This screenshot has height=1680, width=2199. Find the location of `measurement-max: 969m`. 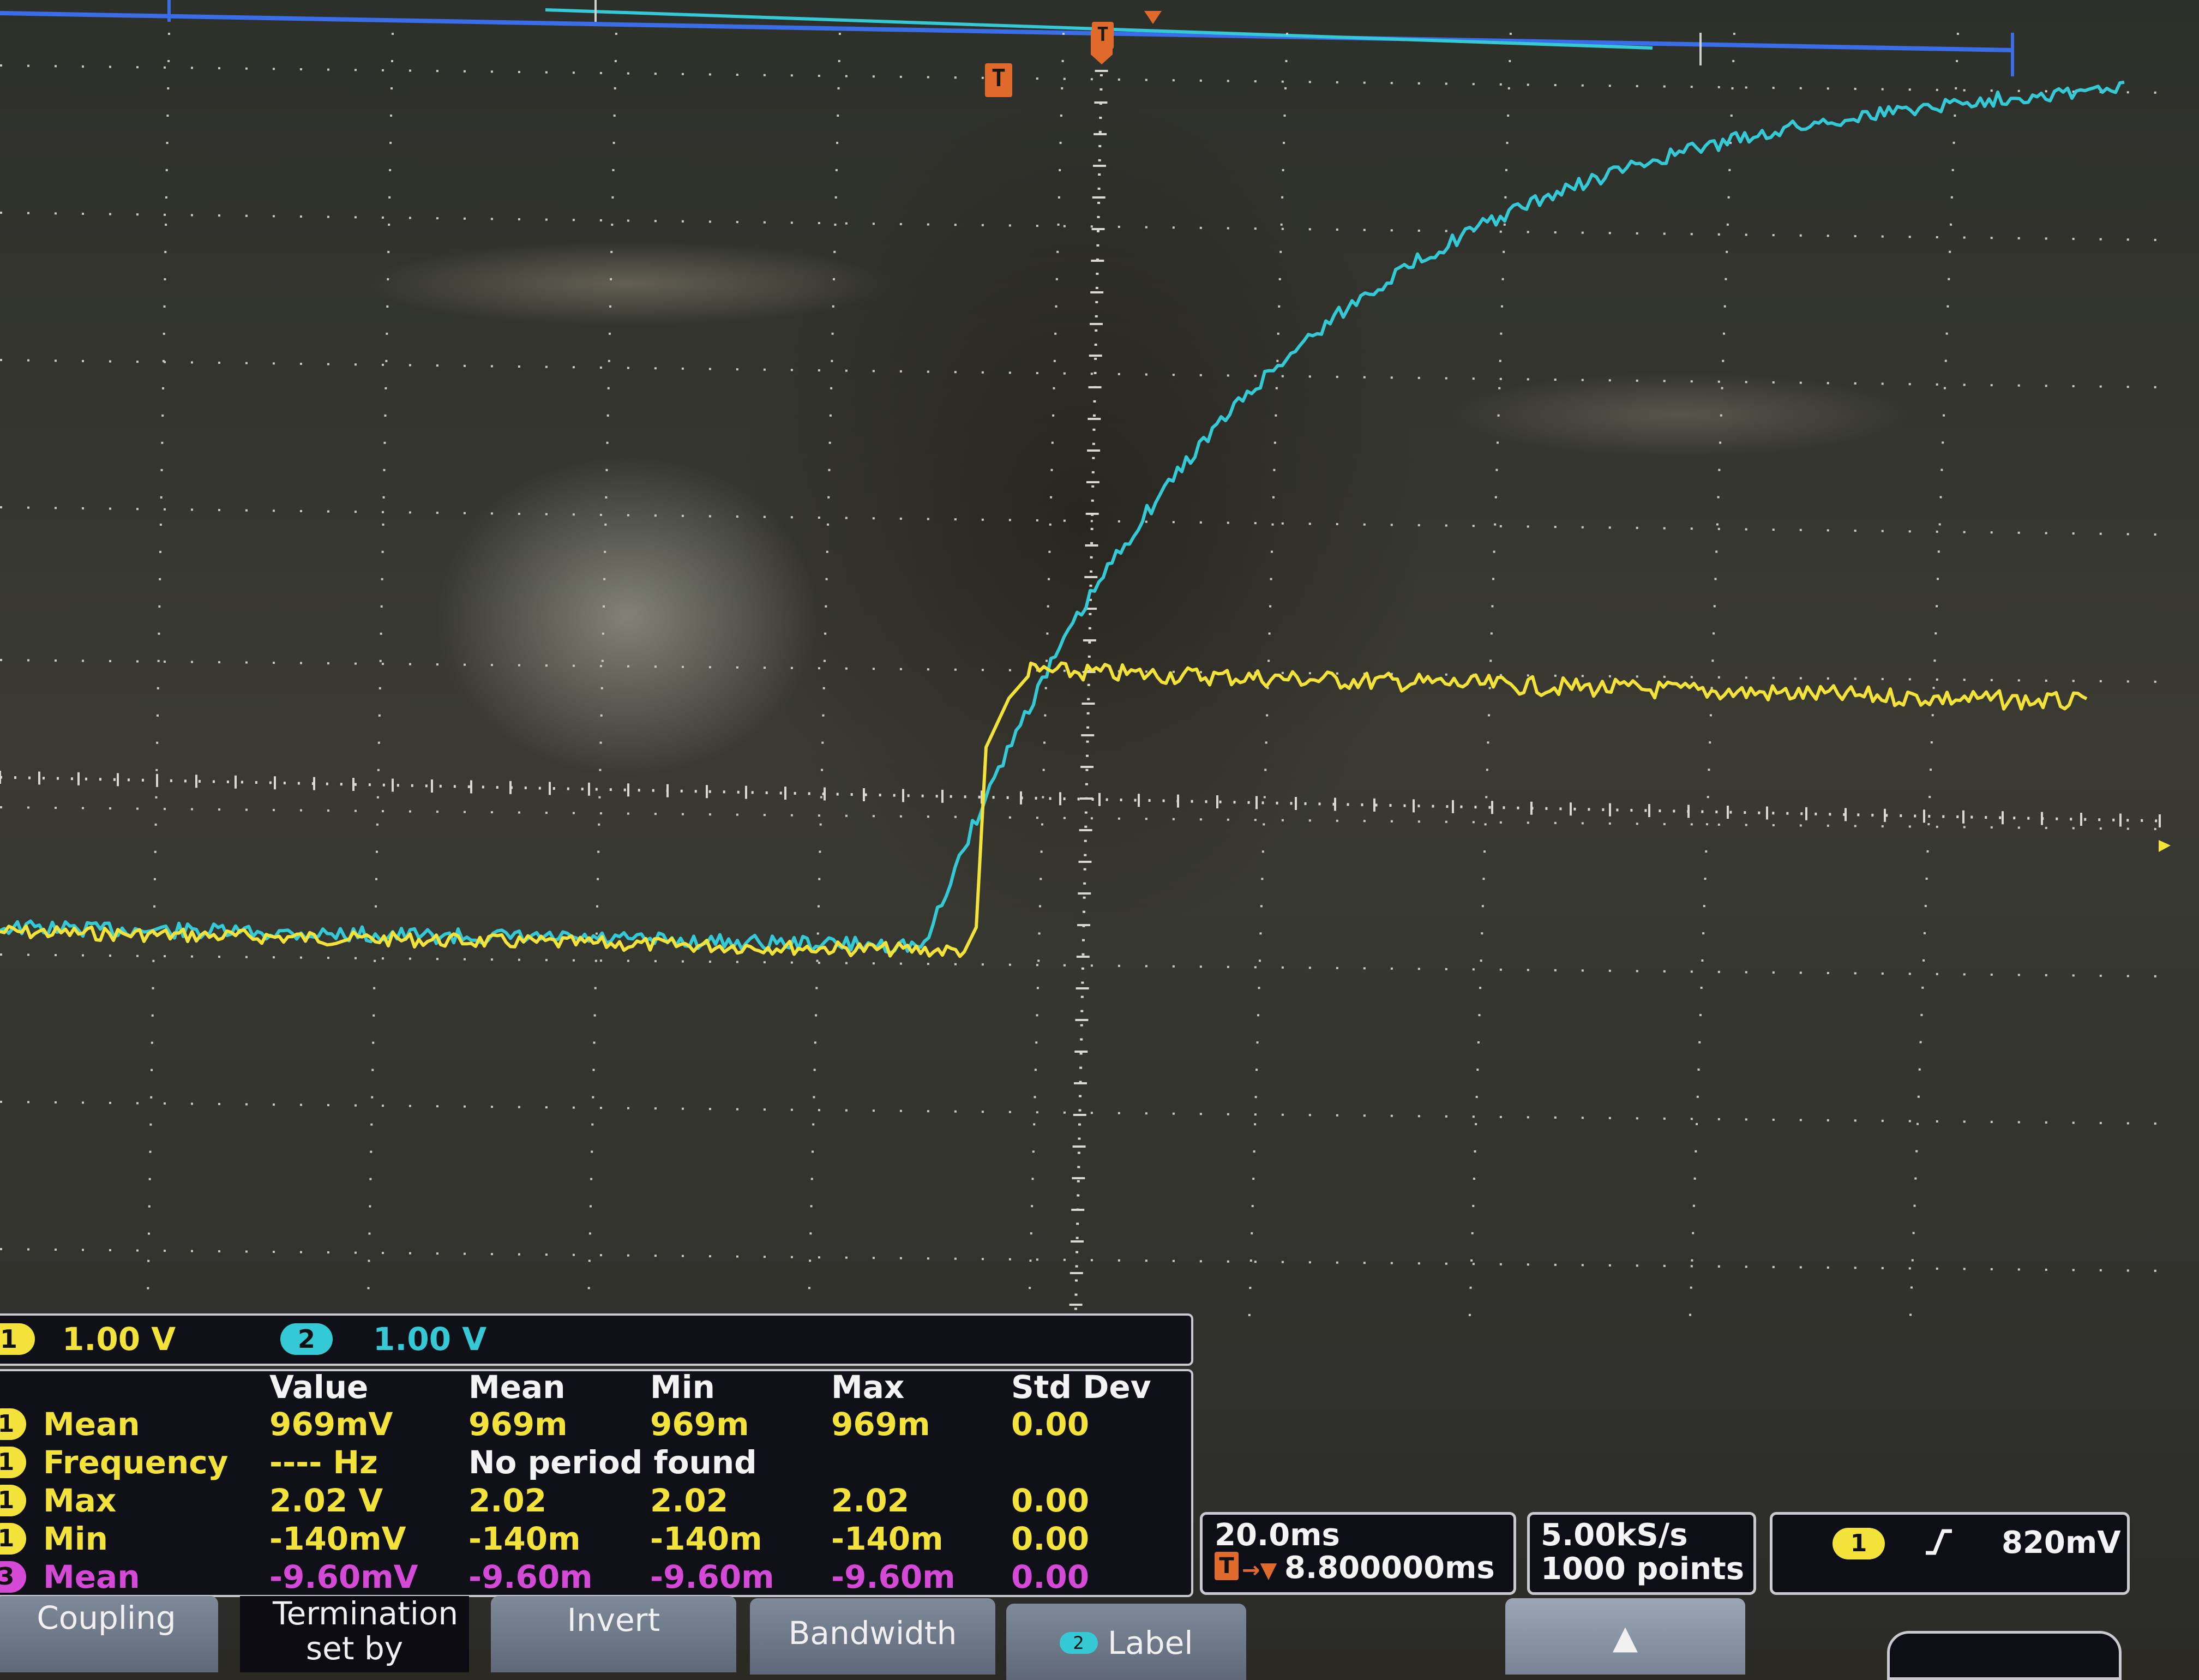

measurement-max: 969m is located at coordinates (880, 1424).